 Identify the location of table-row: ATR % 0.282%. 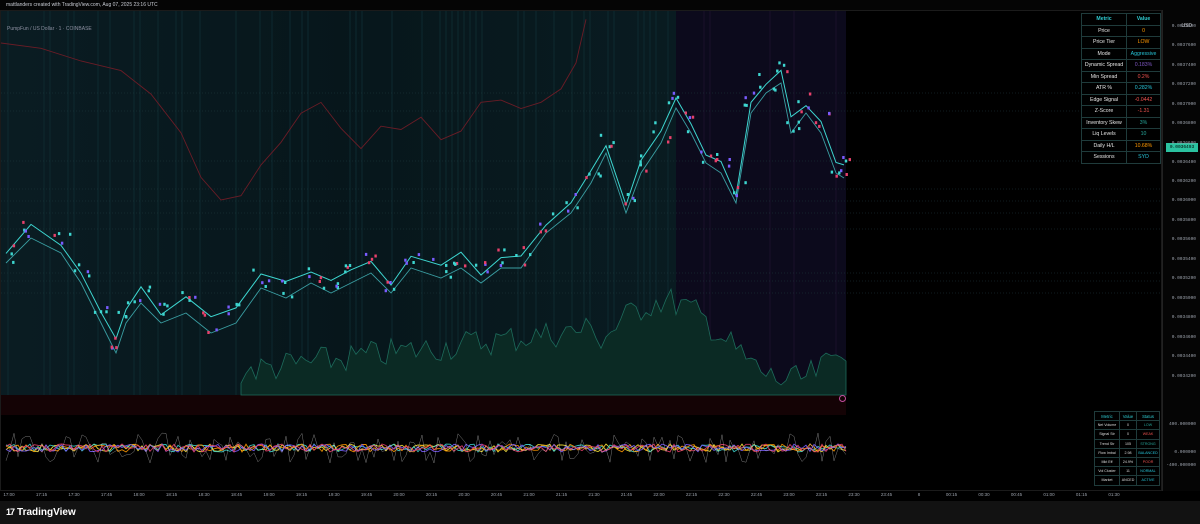
(1120, 88).